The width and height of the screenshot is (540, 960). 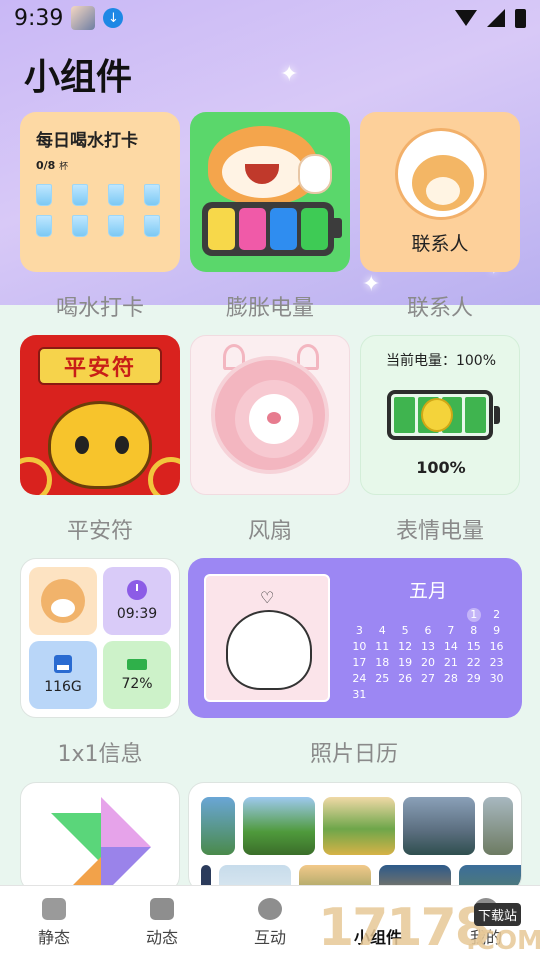 I want to click on info-tile-avatar, so click(x=63, y=601).